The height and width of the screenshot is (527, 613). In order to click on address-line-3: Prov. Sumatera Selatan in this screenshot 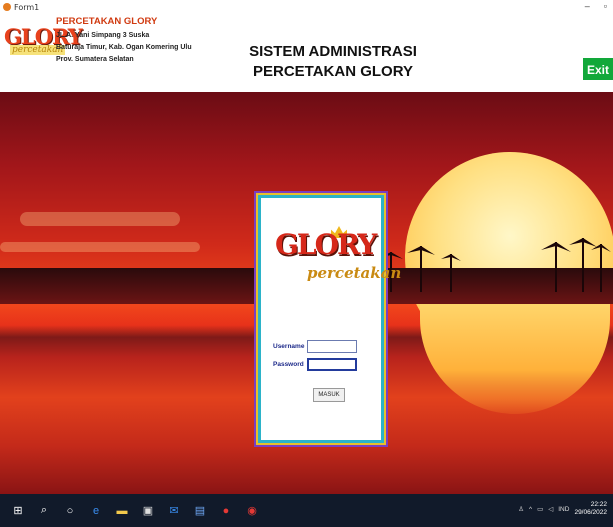, I will do `click(95, 59)`.